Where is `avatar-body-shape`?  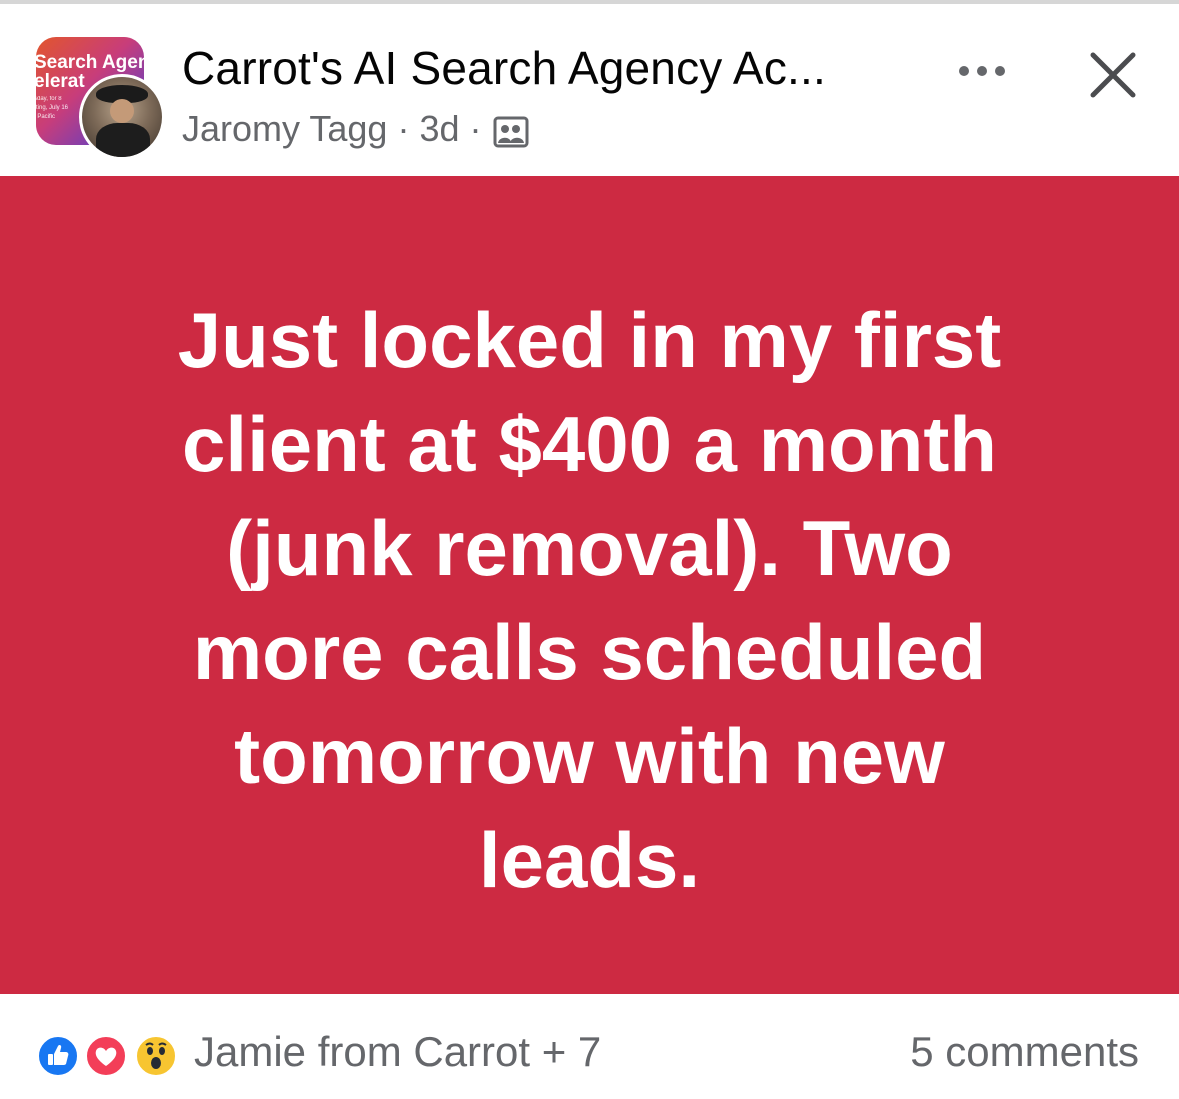
avatar-body-shape is located at coordinates (123, 140).